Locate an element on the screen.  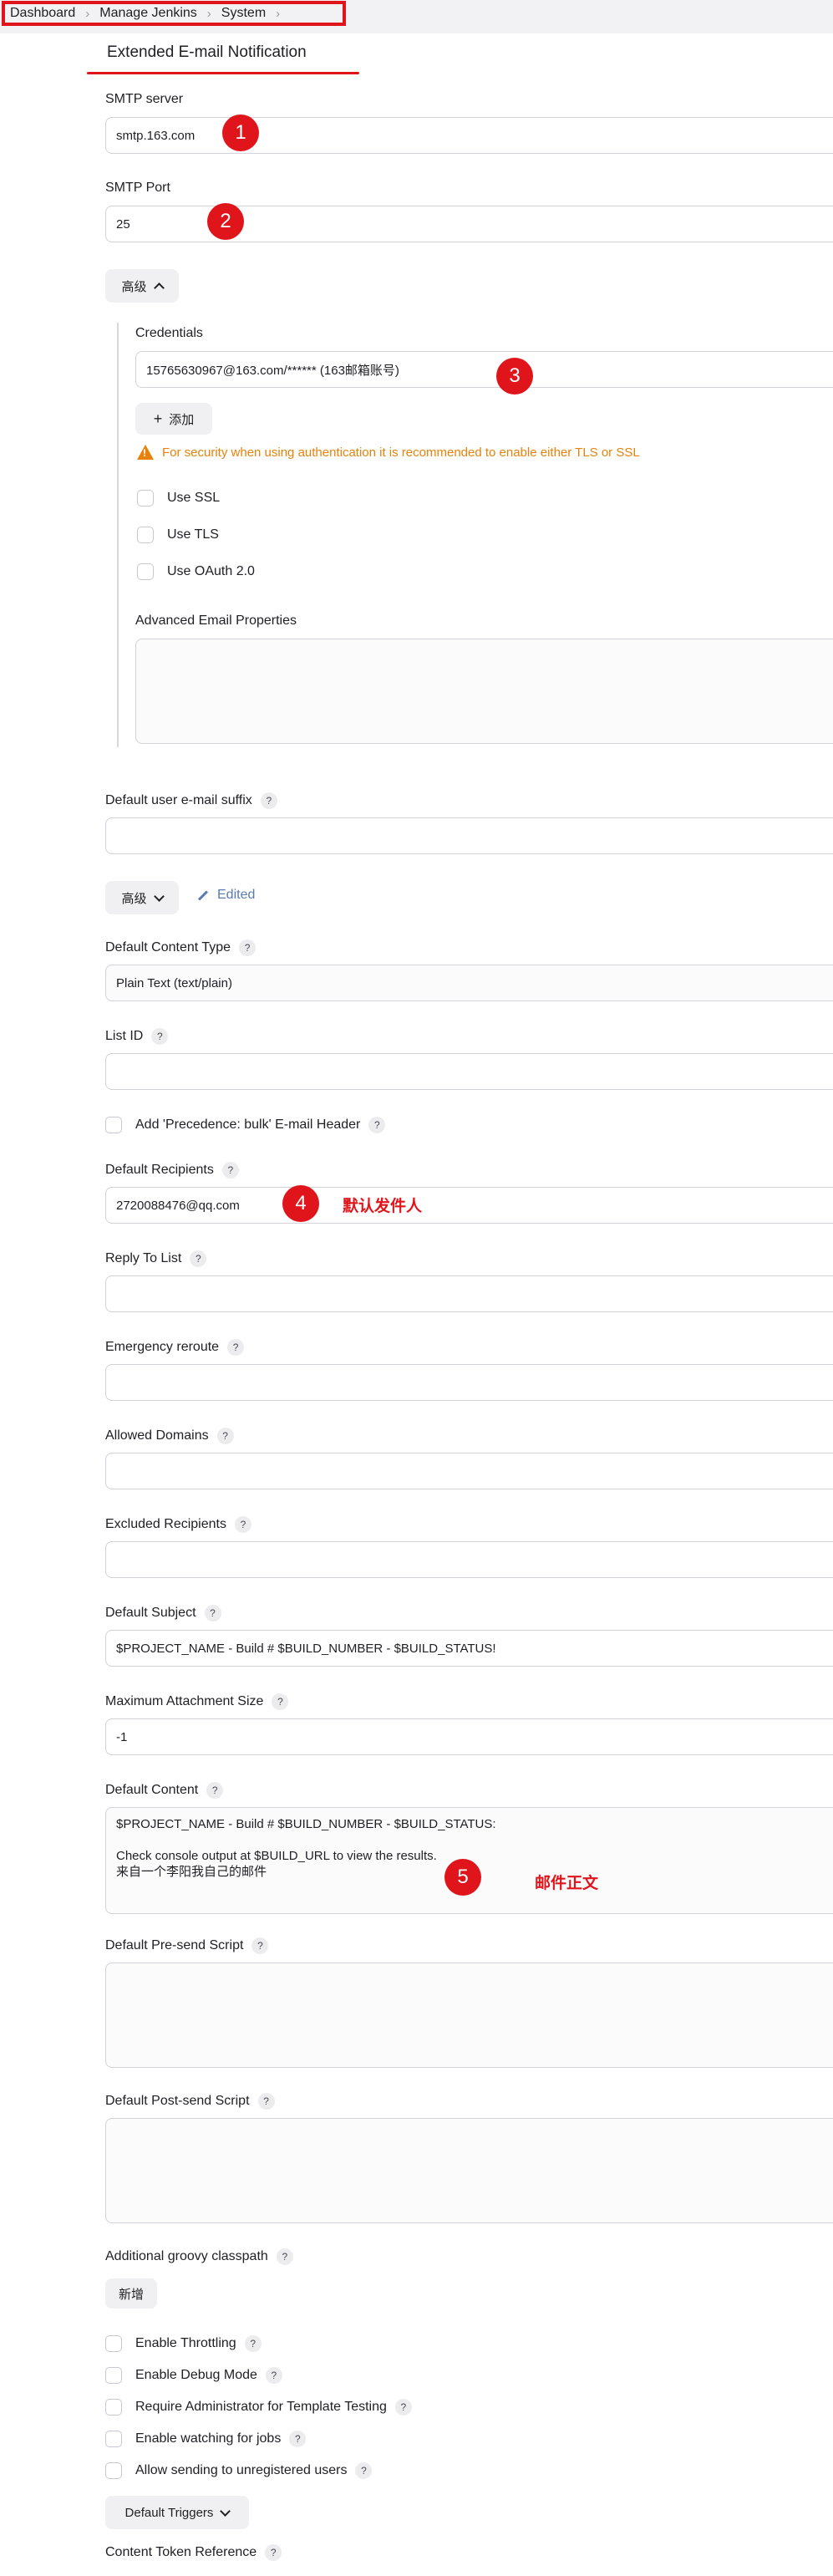
emergency-reroute-text: Emergency reroute is located at coordinates (163, 1347).